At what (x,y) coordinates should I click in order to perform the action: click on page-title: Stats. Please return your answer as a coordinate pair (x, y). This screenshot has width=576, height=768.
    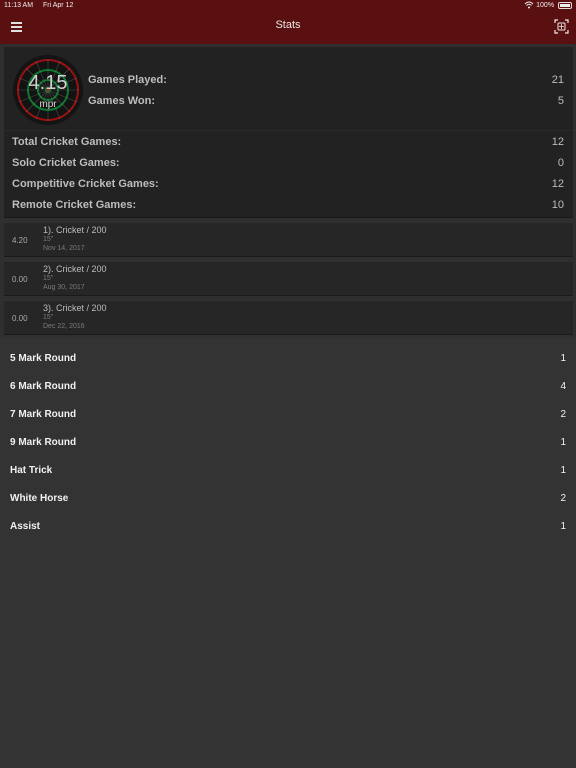
    Looking at the image, I should click on (288, 25).